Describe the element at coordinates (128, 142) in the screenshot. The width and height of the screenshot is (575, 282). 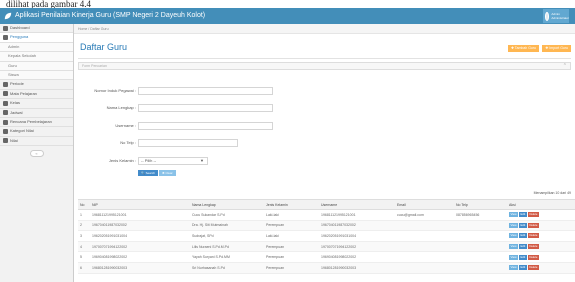
I see `phone-label: No Telp :` at that location.